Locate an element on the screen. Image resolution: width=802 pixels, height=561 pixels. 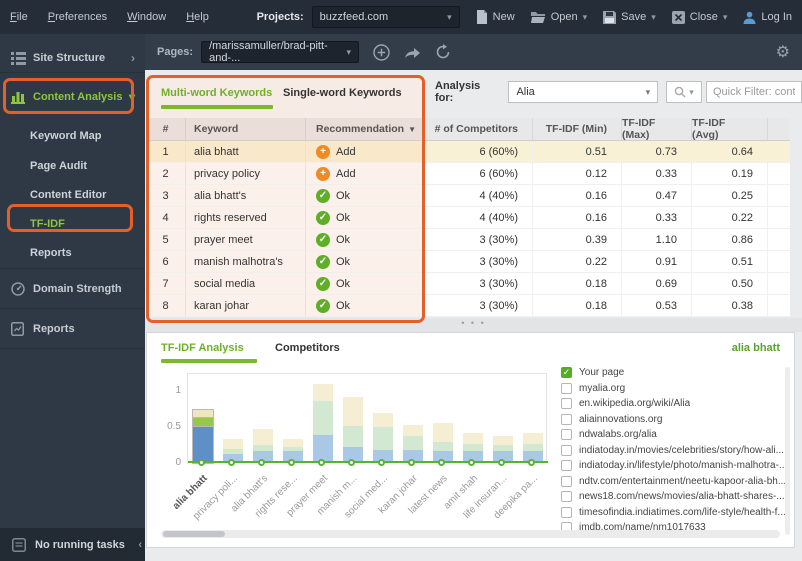
table-row: 2 privacy policy + Add 6 (60%) 0.12 0.33 0.19 is located at coordinates (468, 174).